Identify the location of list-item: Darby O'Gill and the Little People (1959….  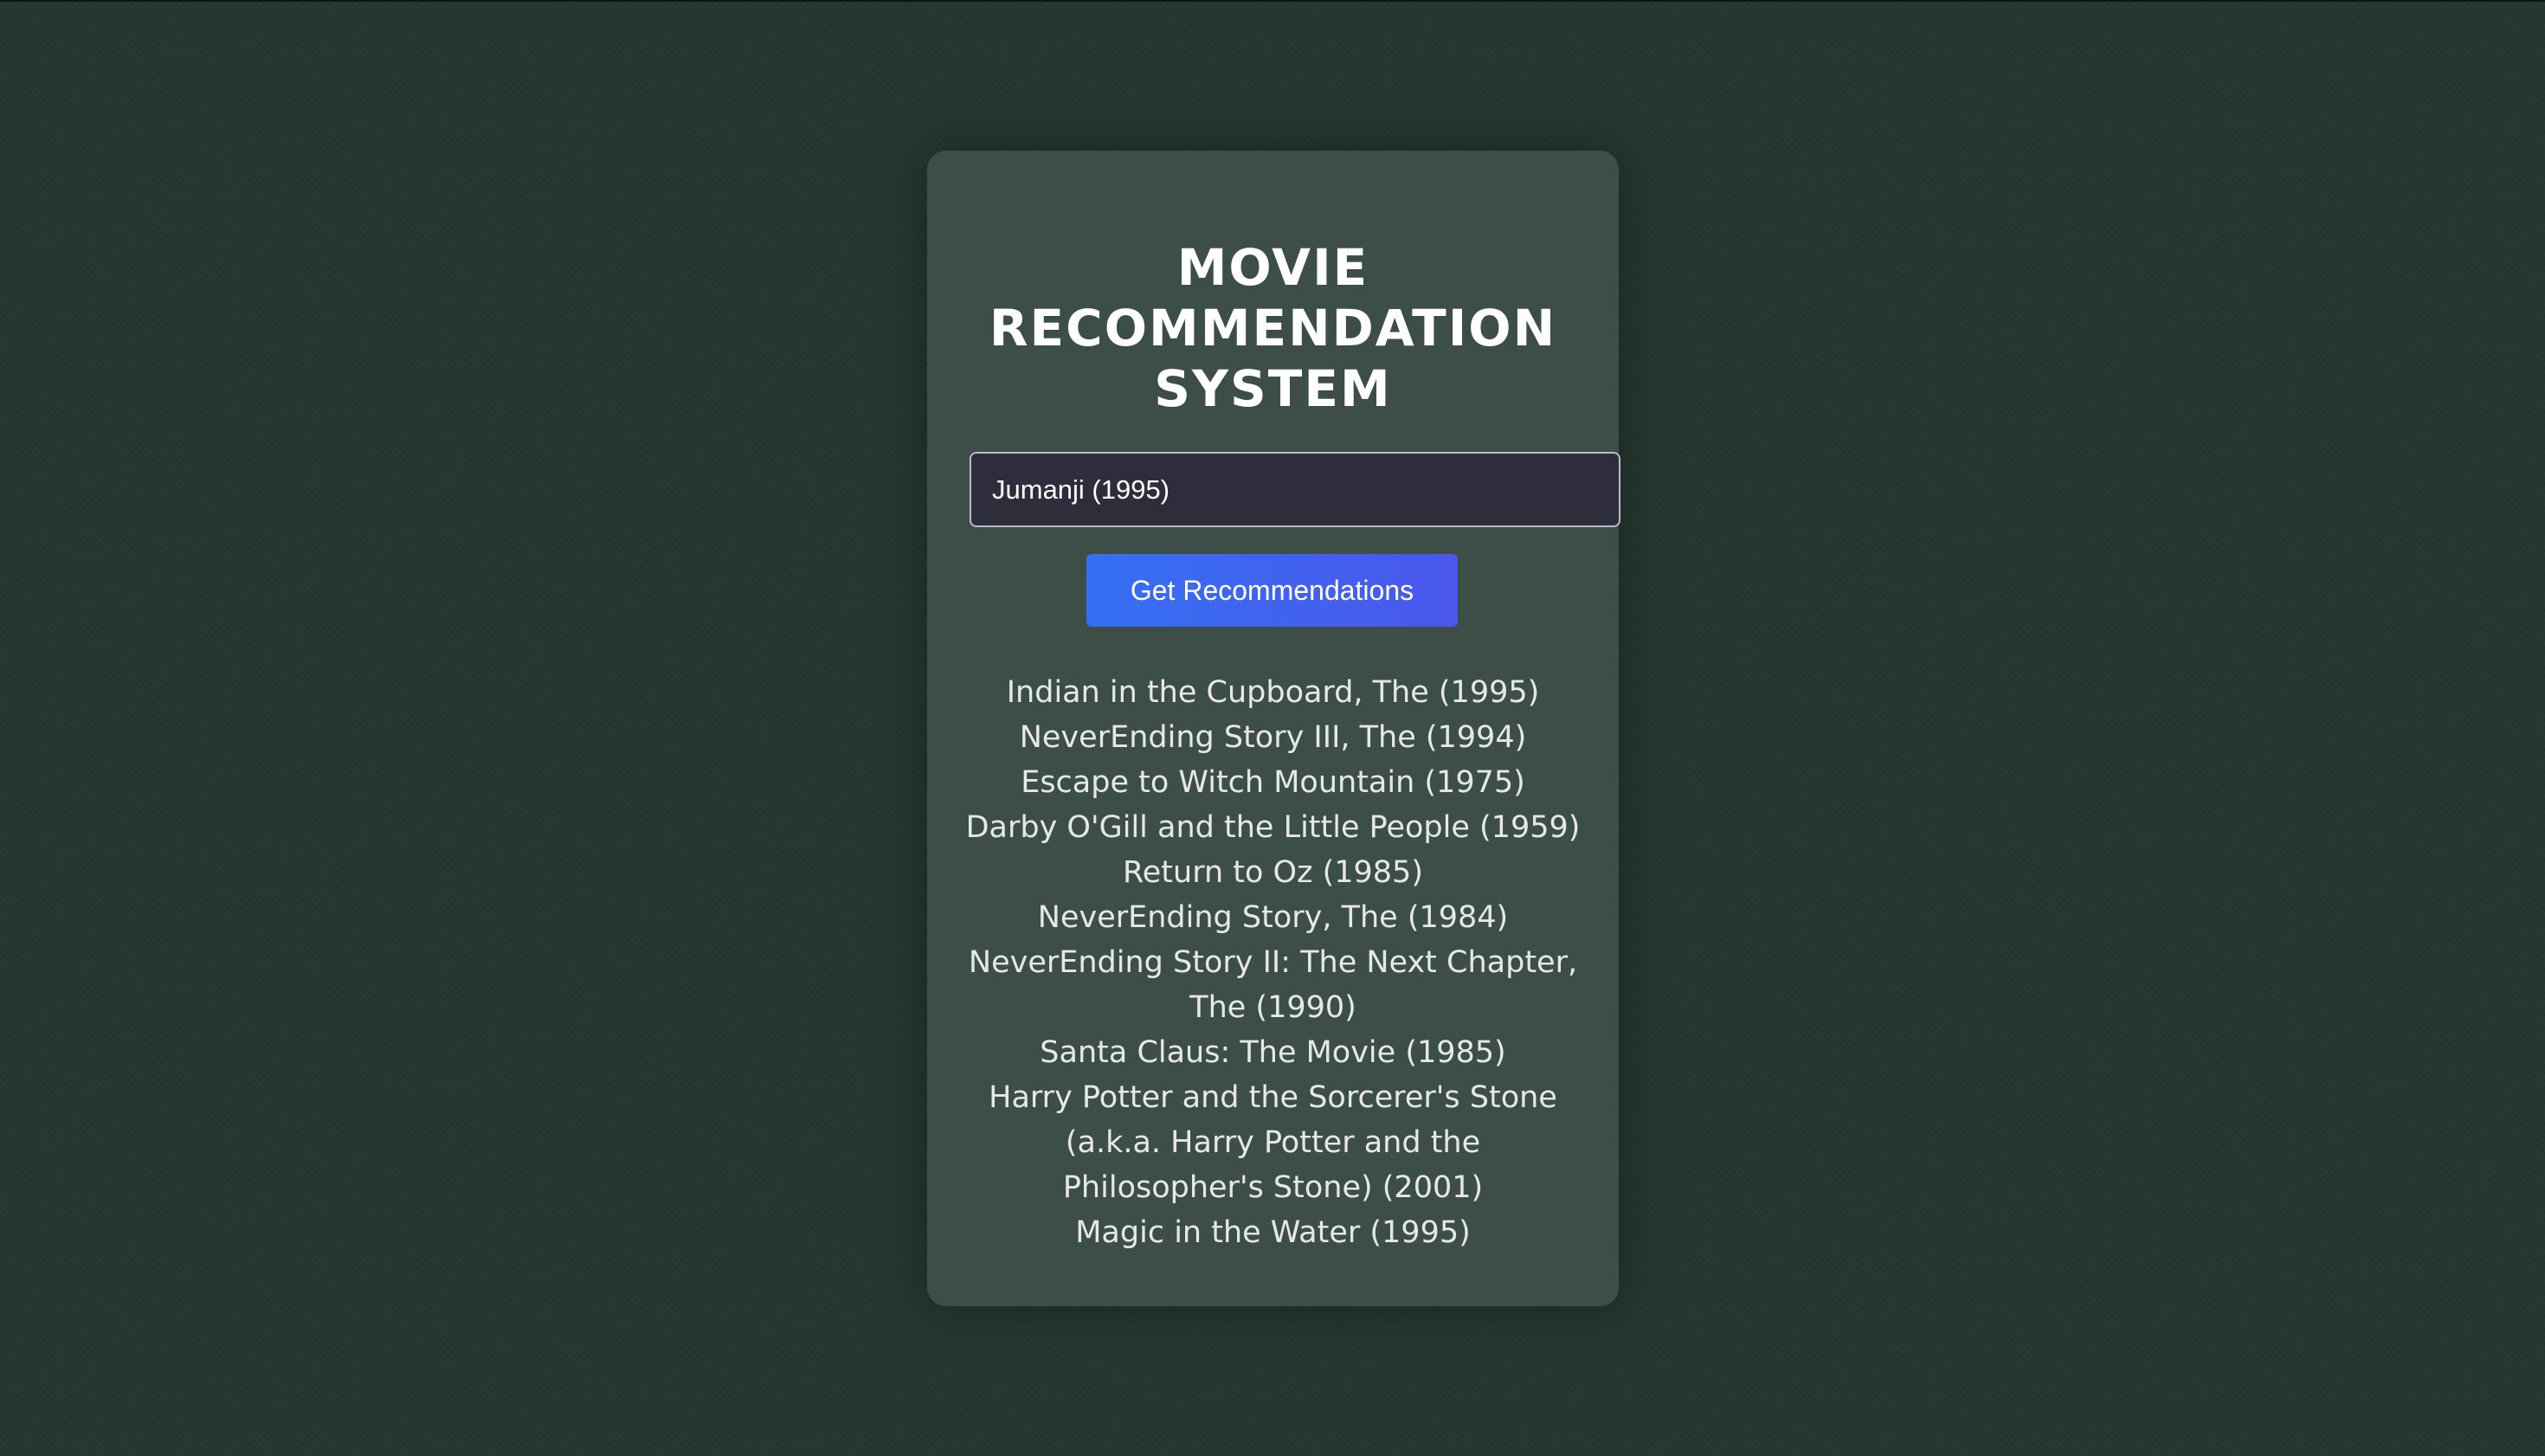
(1273, 827).